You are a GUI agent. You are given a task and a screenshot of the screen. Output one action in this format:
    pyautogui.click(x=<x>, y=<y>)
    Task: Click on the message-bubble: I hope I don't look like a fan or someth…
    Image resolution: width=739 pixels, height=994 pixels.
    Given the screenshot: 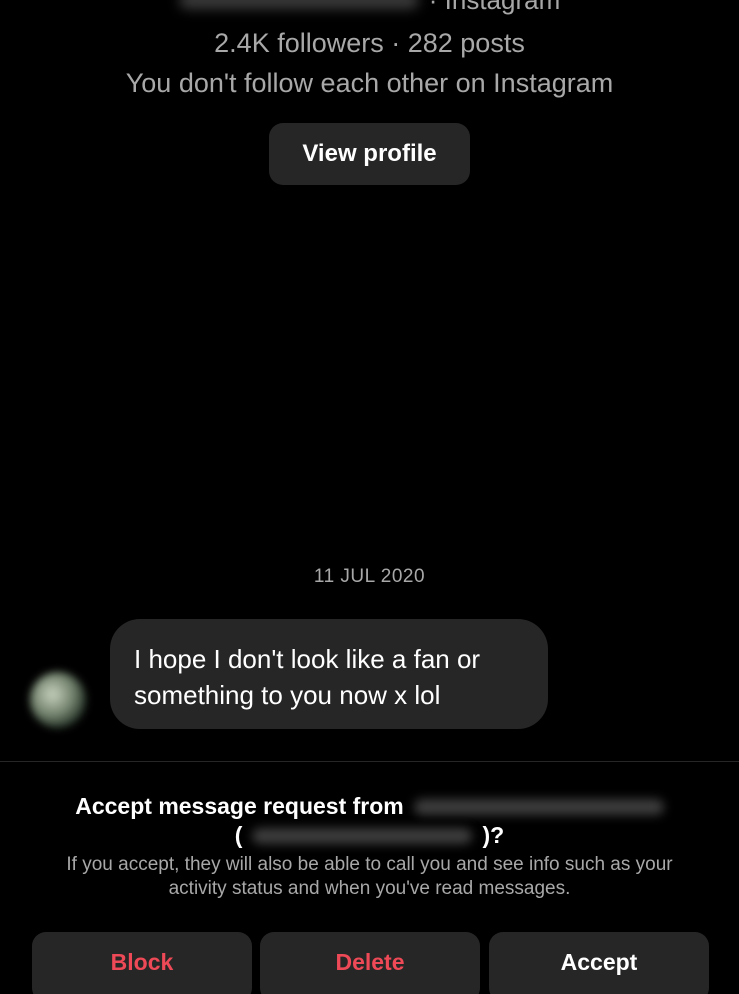 What is the action you would take?
    pyautogui.click(x=329, y=674)
    